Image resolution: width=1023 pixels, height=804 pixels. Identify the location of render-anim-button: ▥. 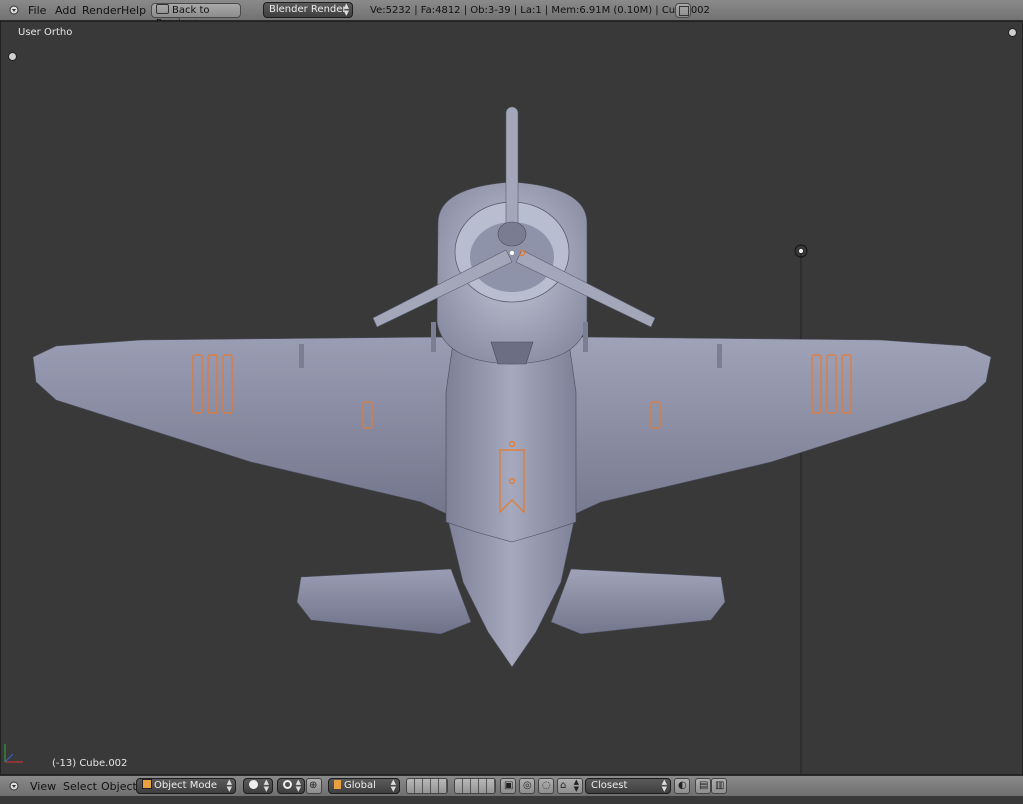
(719, 786).